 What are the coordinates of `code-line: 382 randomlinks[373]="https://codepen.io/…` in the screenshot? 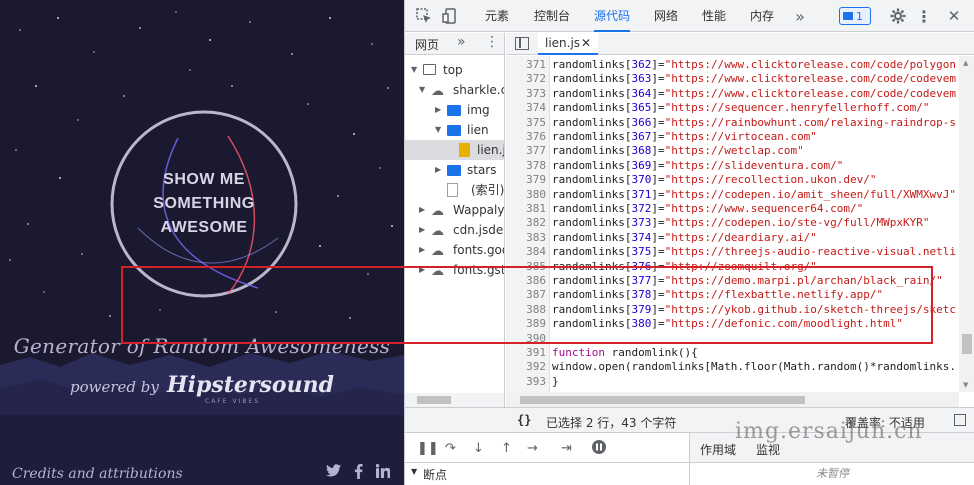 It's located at (740, 223).